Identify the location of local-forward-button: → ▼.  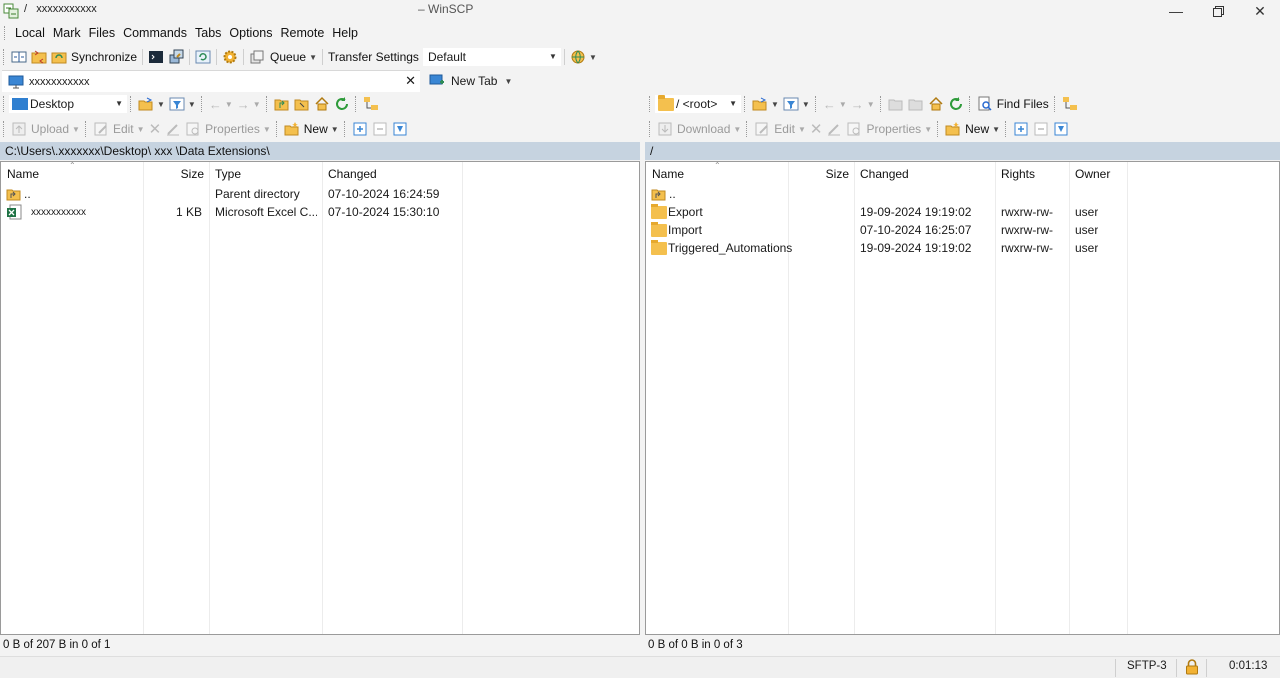
(249, 104).